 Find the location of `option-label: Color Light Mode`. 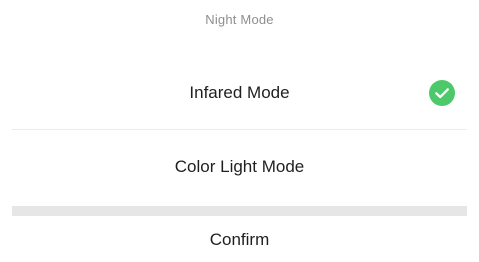

option-label: Color Light Mode is located at coordinates (239, 166).